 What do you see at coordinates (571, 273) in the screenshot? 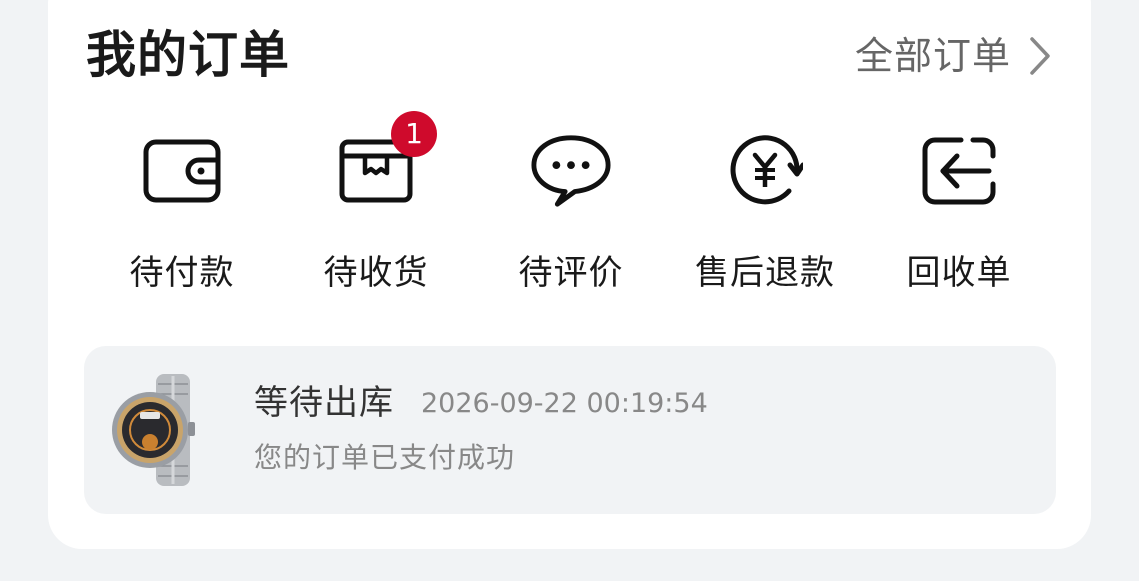
I see `status-label: 待评价` at bounding box center [571, 273].